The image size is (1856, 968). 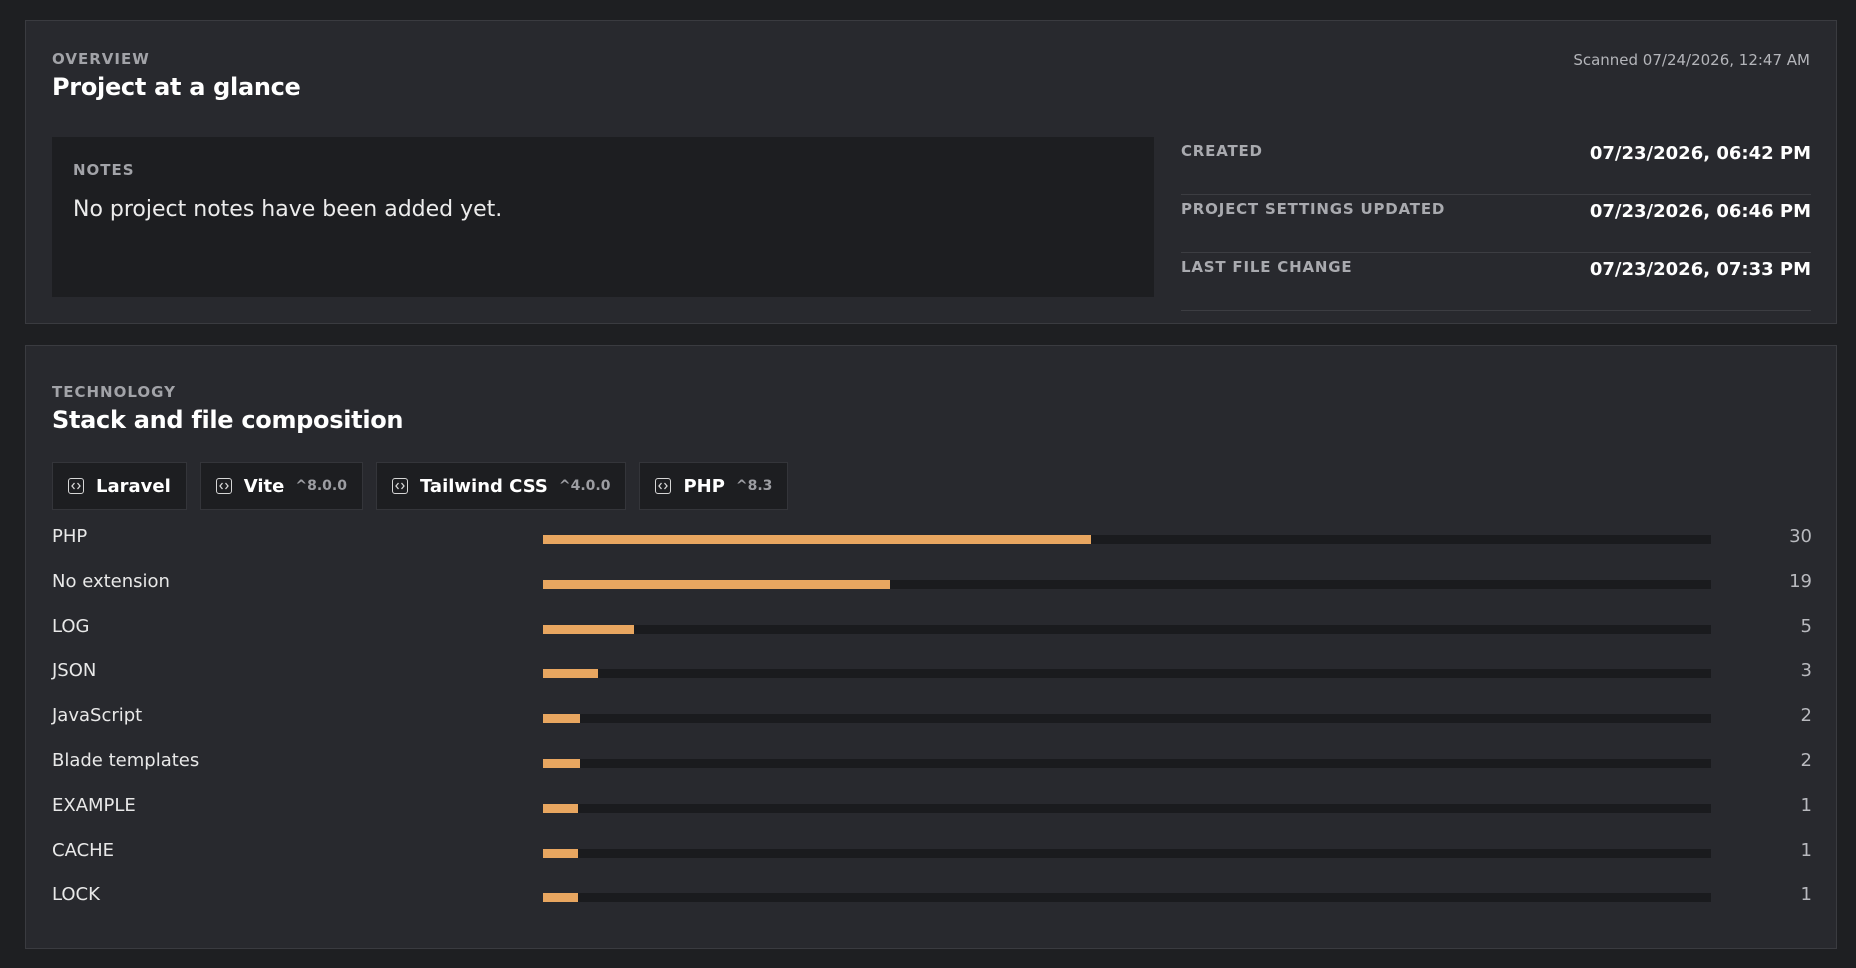 I want to click on stack-chip-name: Tailwind CSS, so click(x=483, y=486).